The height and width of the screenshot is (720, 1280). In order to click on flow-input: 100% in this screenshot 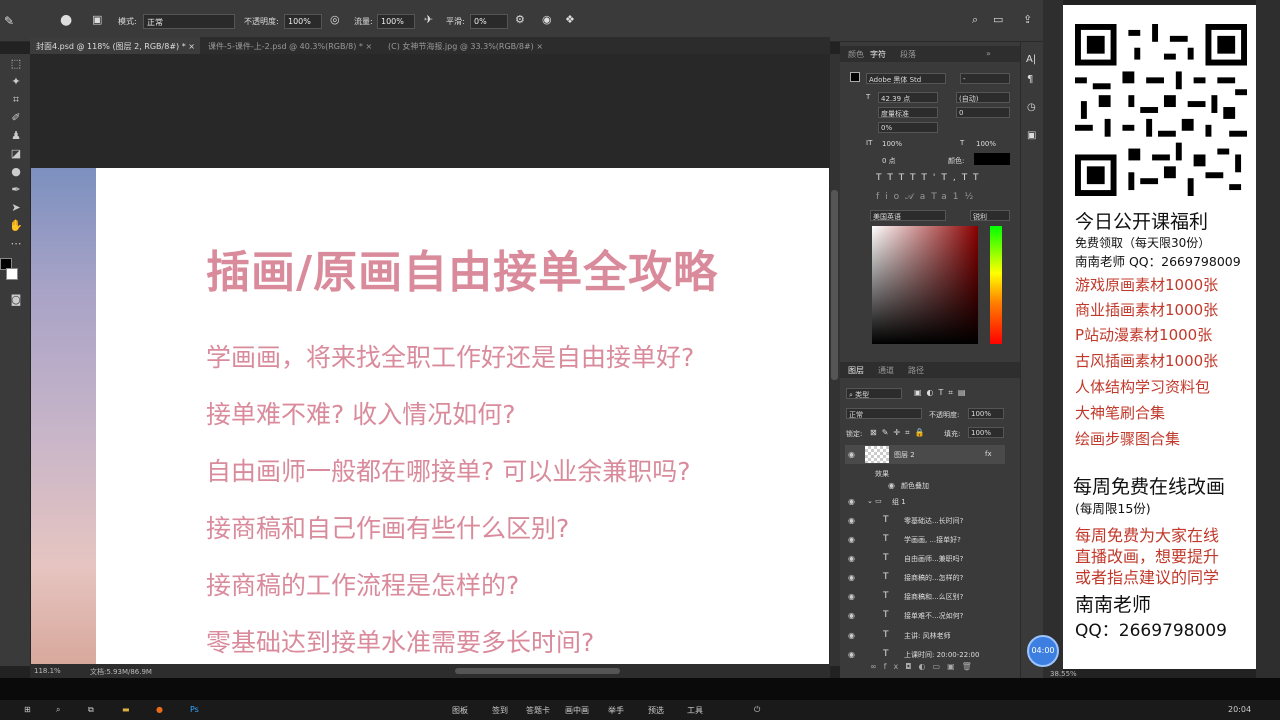, I will do `click(396, 21)`.